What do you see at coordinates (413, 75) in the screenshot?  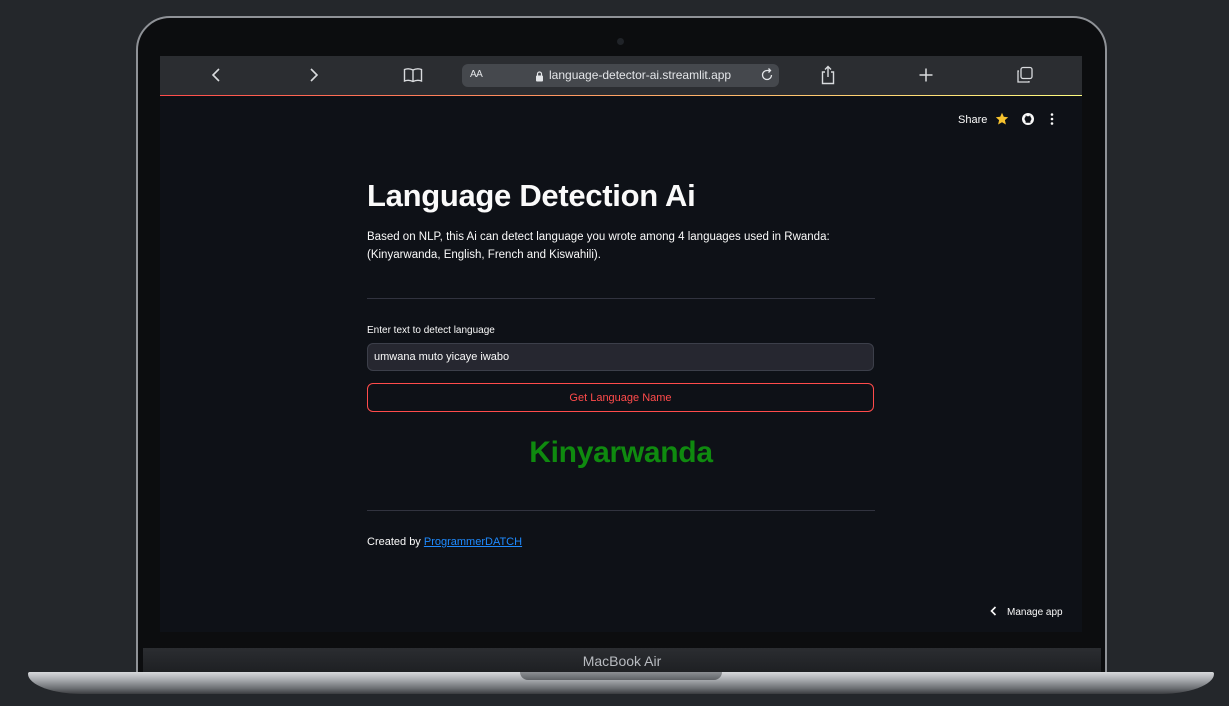 I see `bookmarks-icon` at bounding box center [413, 75].